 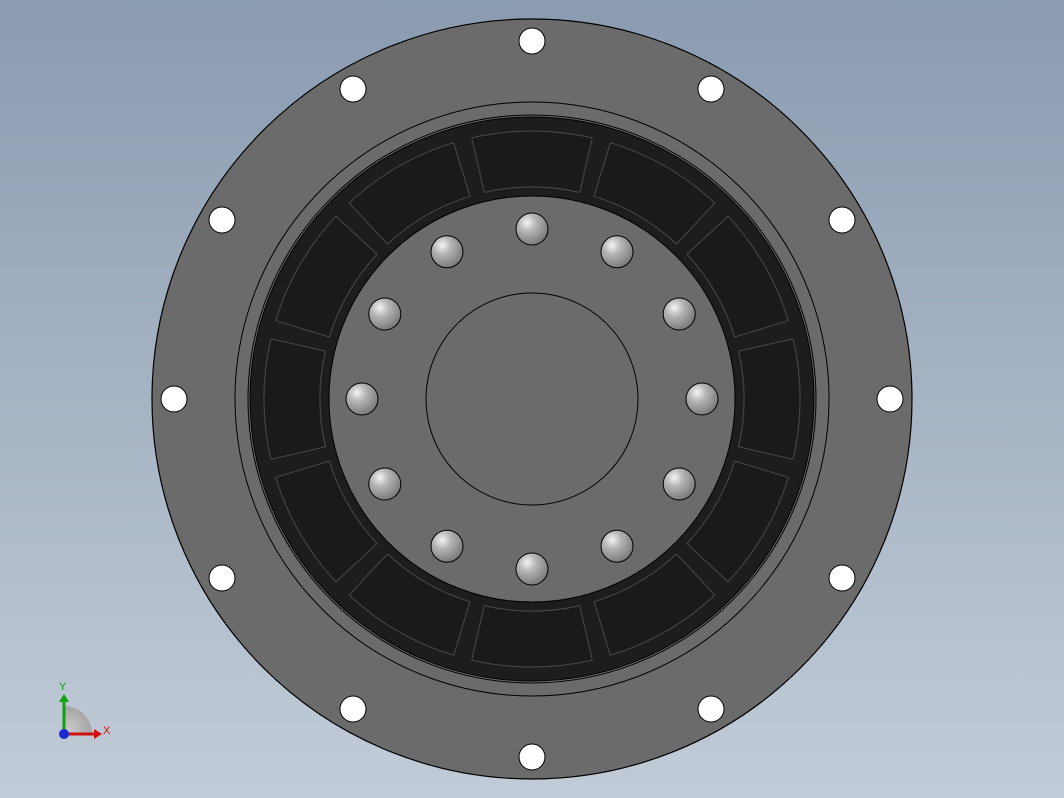 I want to click on coordinate-triad: X Y, so click(x=85, y=710).